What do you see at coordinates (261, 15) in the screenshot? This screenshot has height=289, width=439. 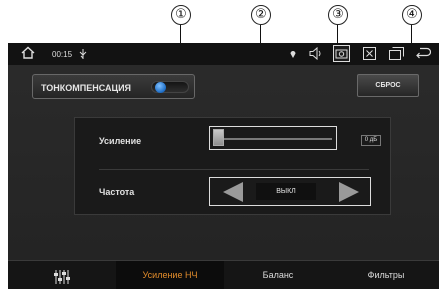 I see `callout-2: ②` at bounding box center [261, 15].